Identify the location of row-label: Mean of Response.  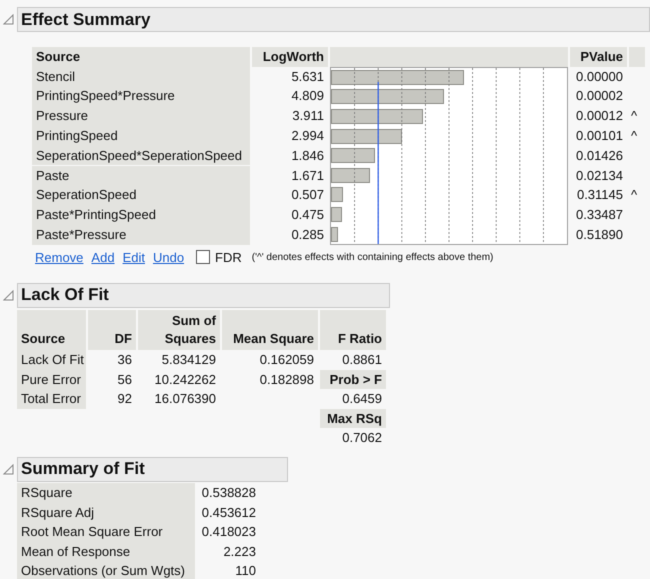
(106, 552).